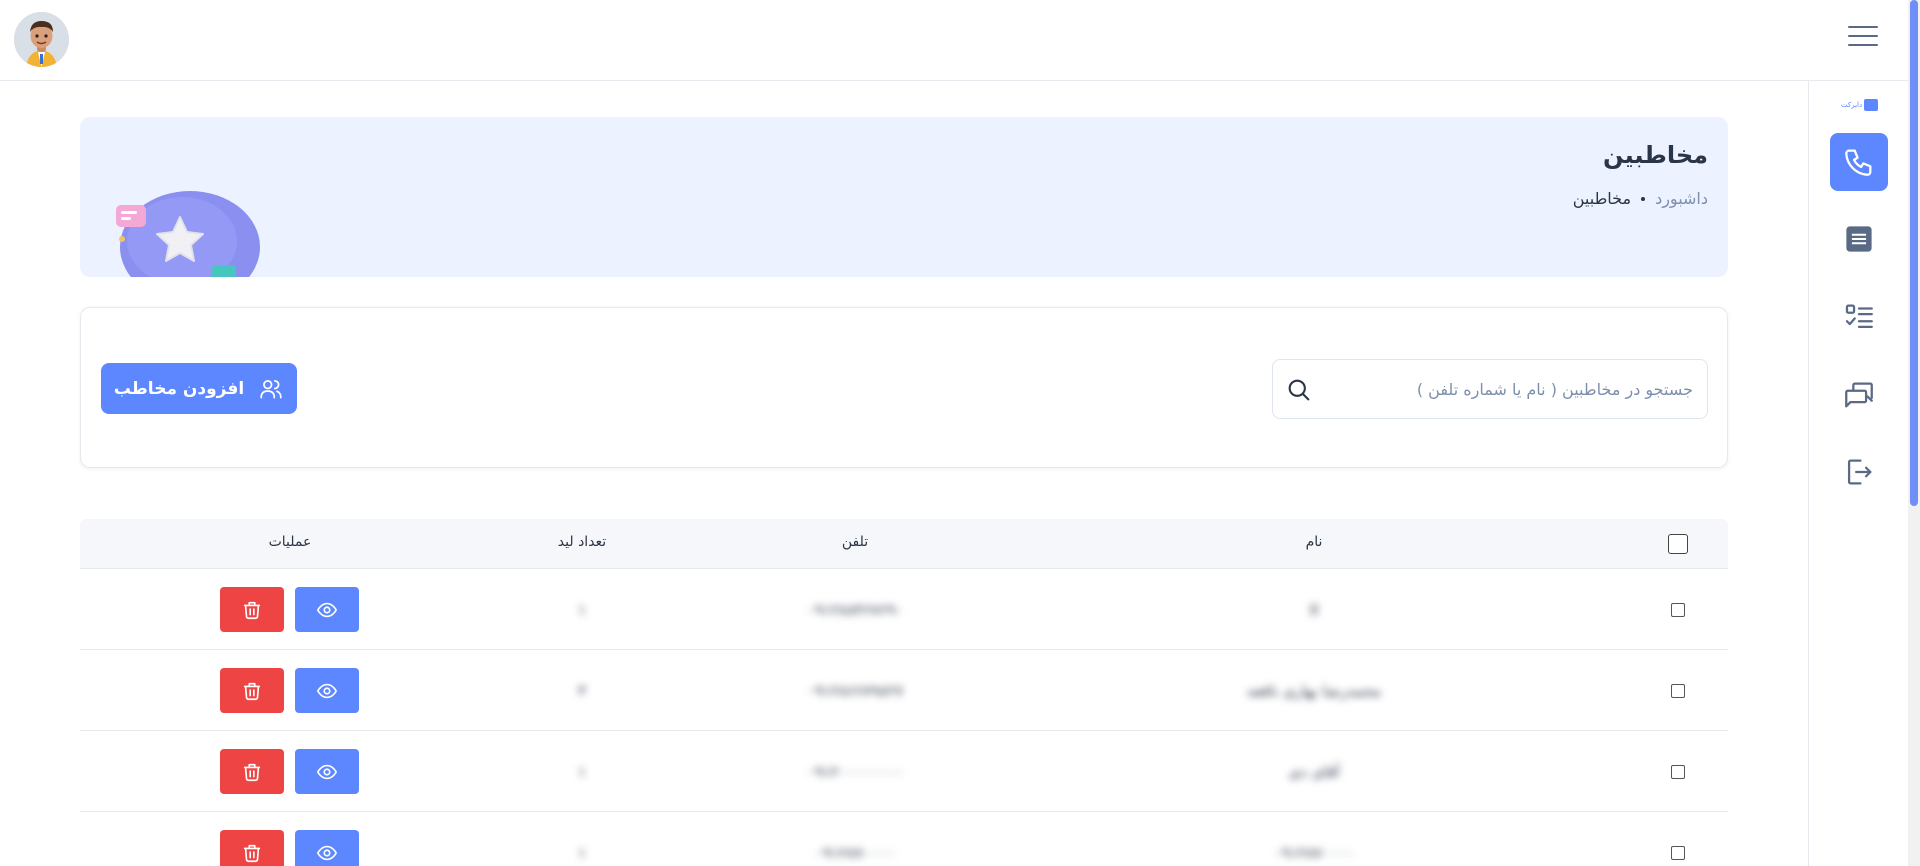 The image size is (1920, 866). I want to click on breadcrumb-current: مخاطبین, so click(1602, 198).